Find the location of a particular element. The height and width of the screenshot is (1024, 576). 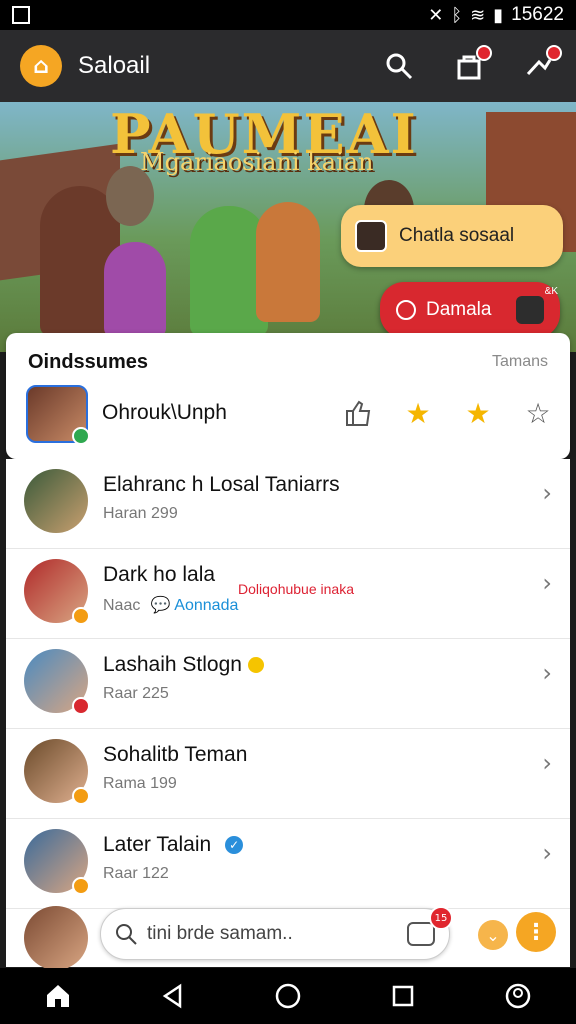

card-actions: ★ ★ ☆ is located at coordinates (448, 413).